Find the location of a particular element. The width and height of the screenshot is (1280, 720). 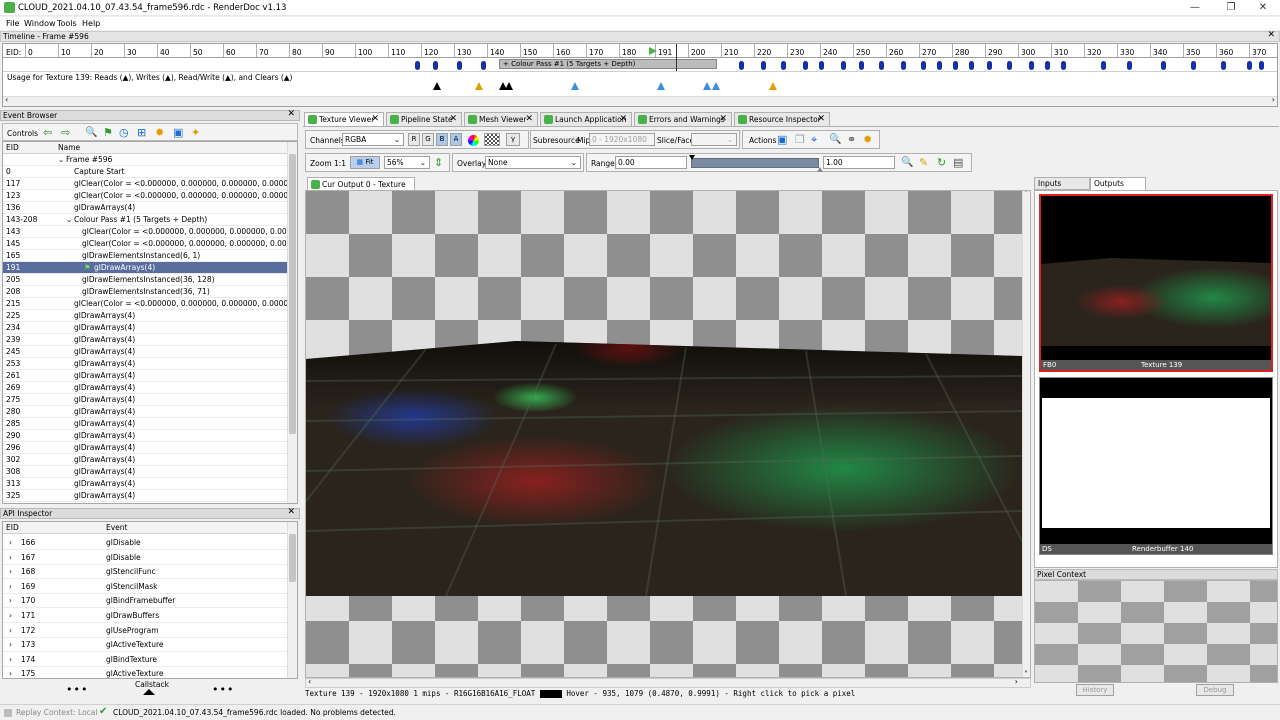

event-row: 280 glDrawArrays(4) is located at coordinates (150, 412).